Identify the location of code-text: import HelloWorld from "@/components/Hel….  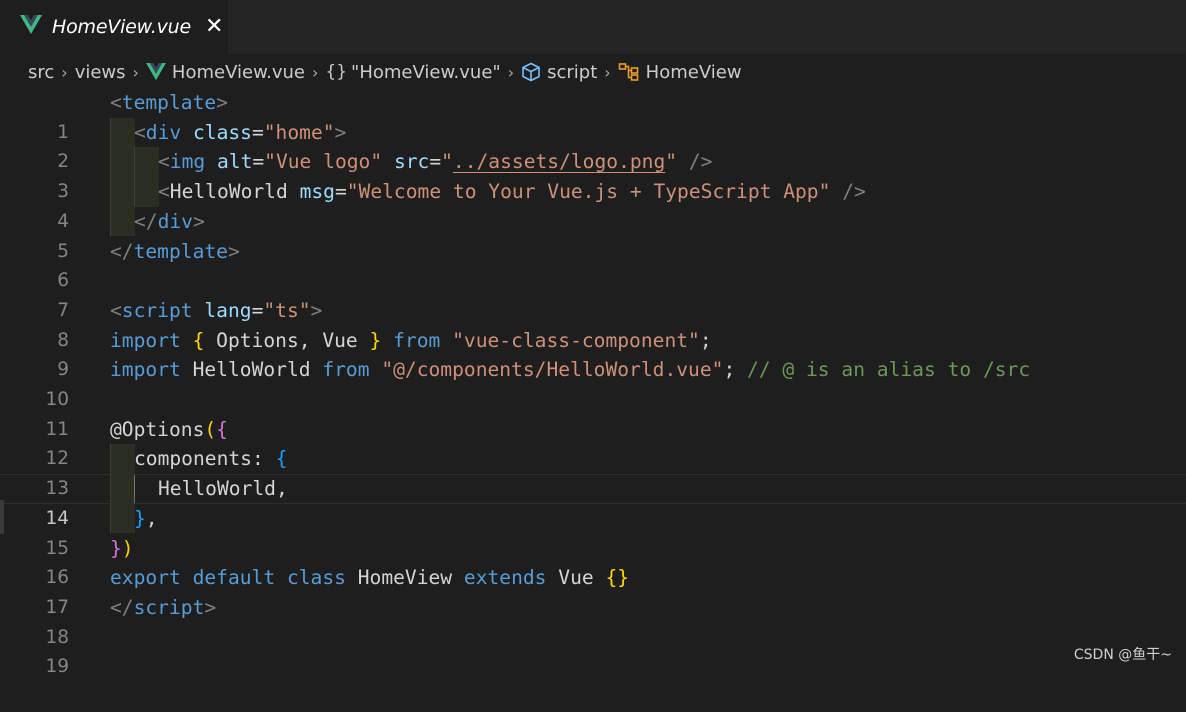
(570, 370).